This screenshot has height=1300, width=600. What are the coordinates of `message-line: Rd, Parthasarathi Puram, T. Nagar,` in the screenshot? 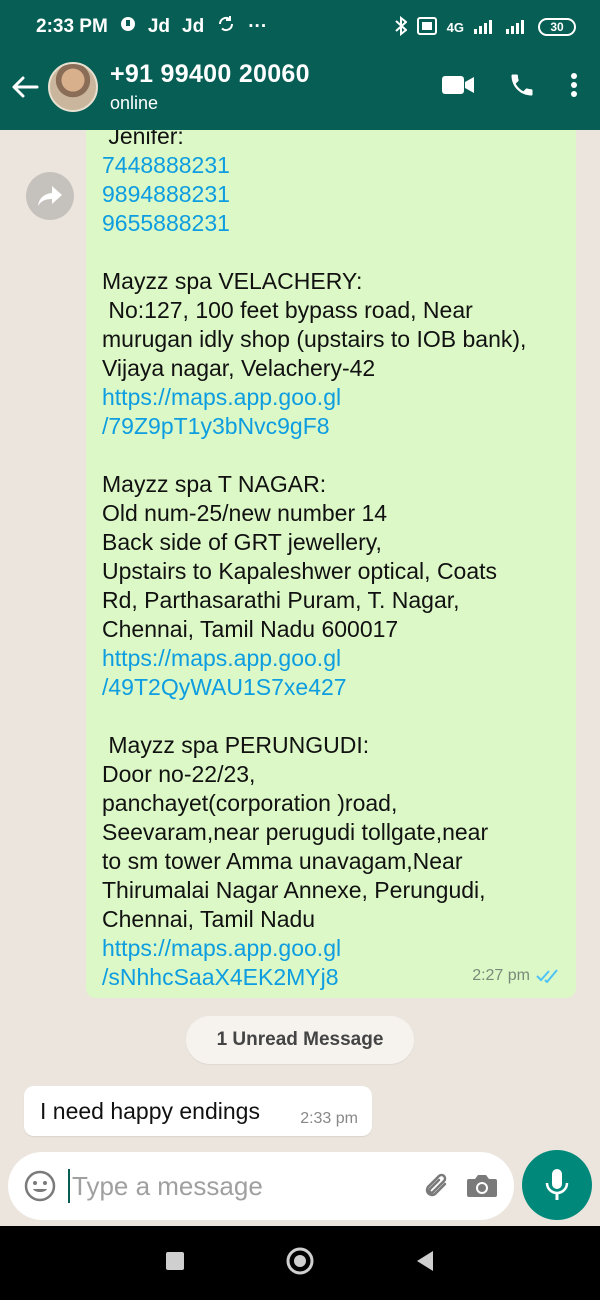 It's located at (281, 600).